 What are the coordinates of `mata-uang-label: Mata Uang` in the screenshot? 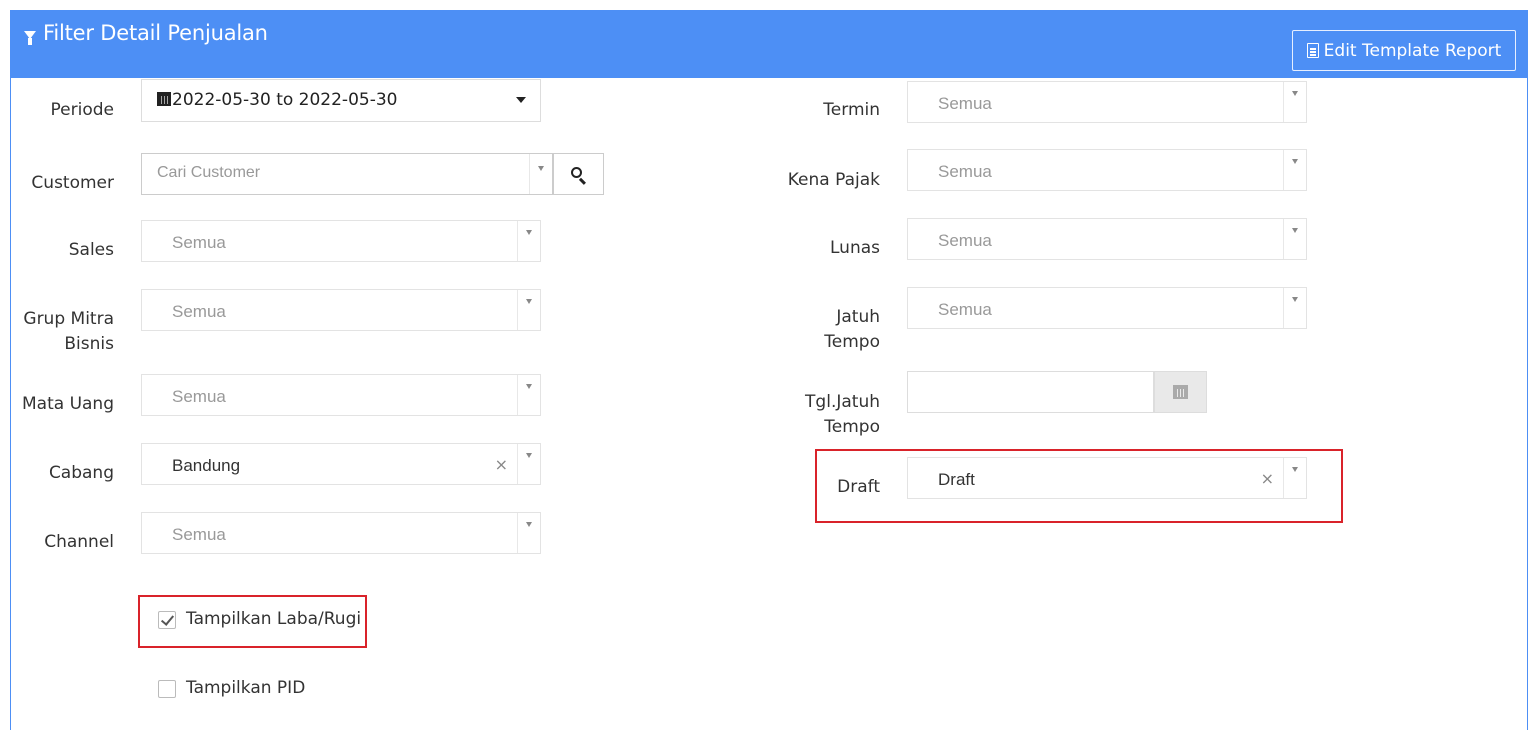 It's located at (68, 404).